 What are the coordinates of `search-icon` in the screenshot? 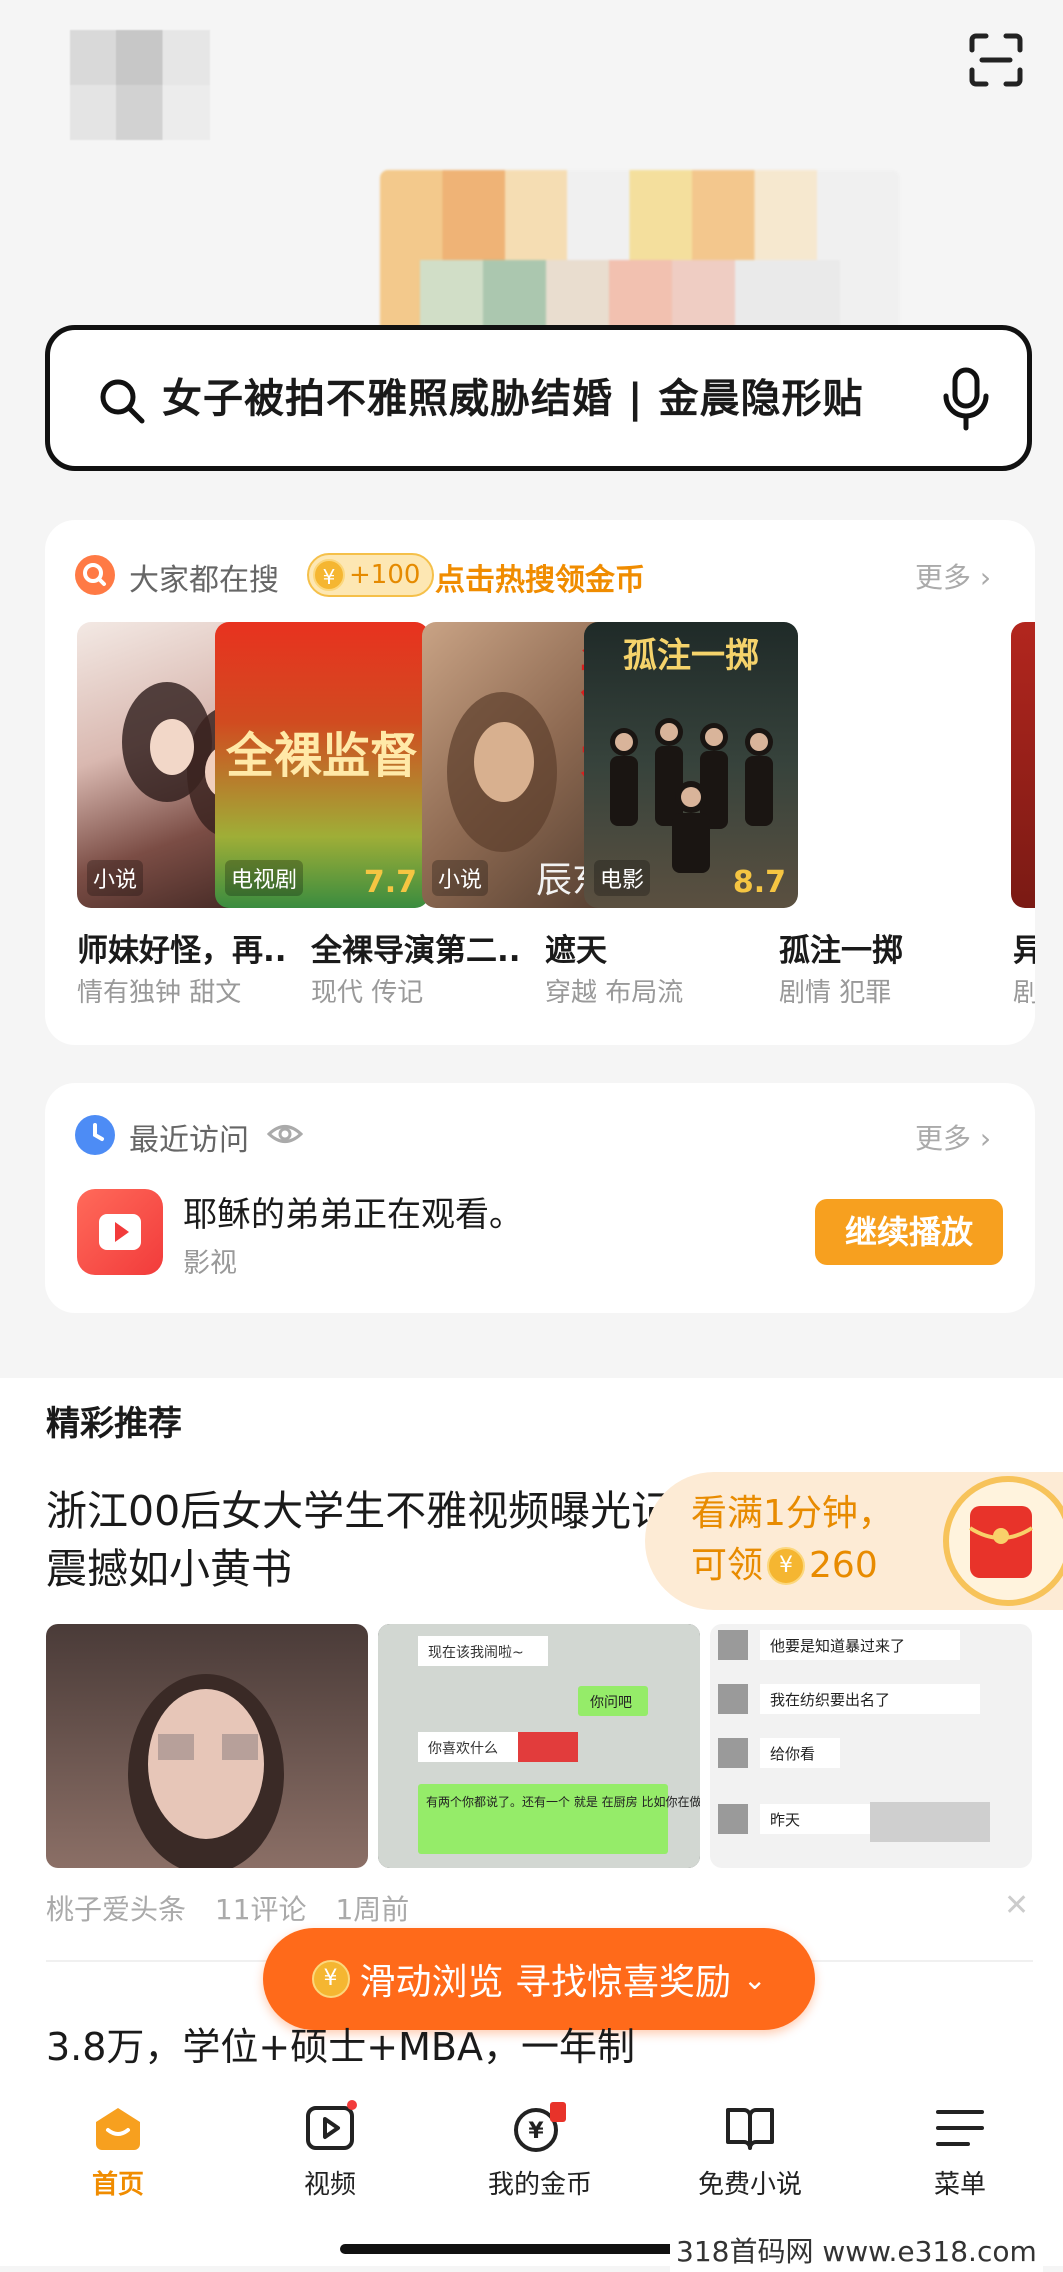 It's located at (122, 401).